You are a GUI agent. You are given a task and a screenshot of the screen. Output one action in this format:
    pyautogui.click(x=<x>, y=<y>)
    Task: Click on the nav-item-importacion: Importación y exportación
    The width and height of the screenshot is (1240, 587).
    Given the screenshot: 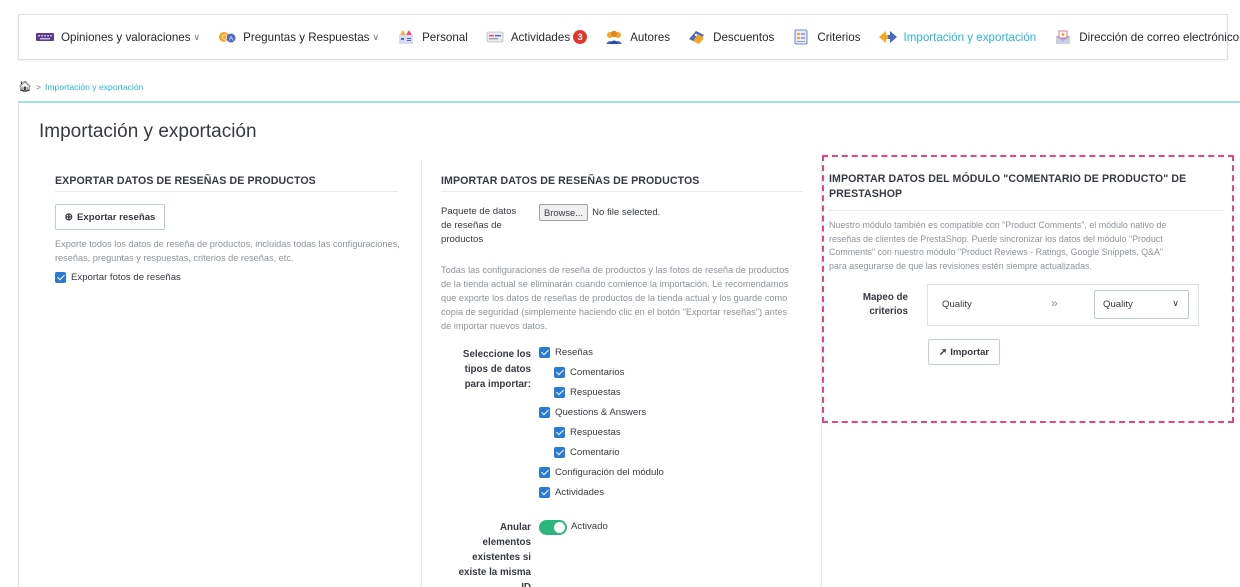 What is the action you would take?
    pyautogui.click(x=957, y=37)
    